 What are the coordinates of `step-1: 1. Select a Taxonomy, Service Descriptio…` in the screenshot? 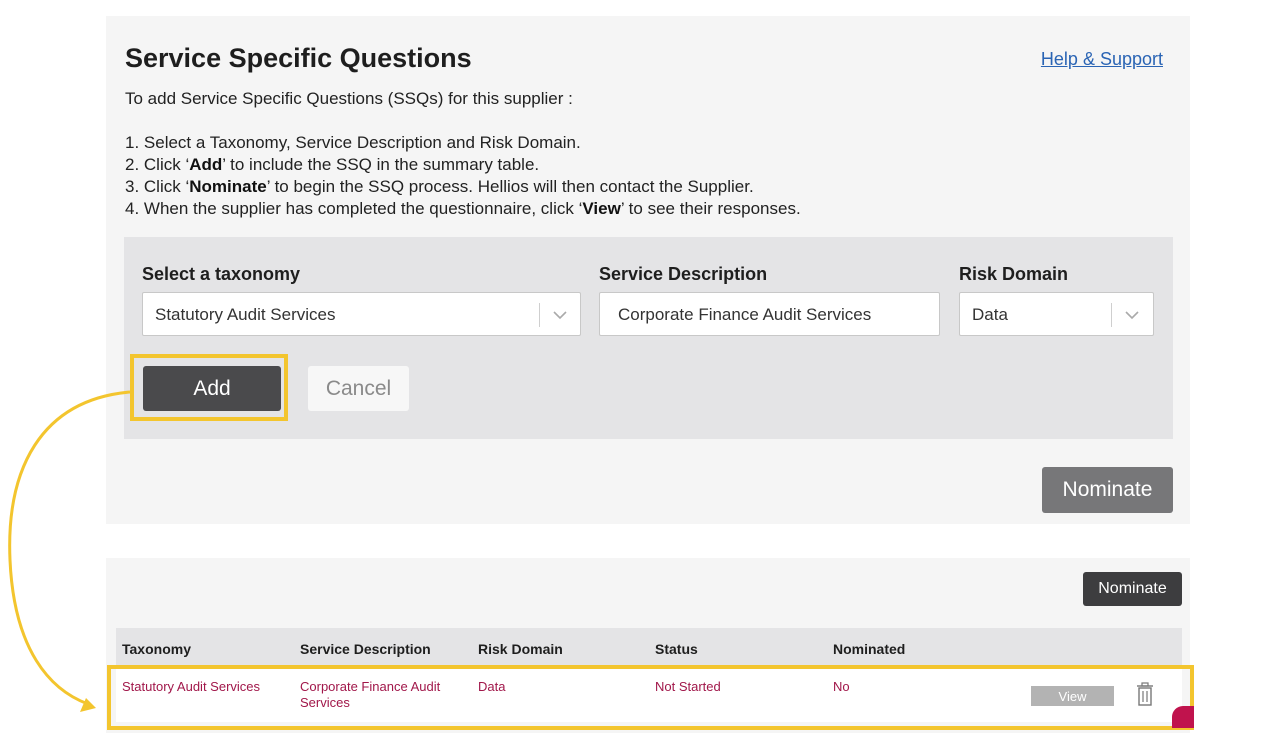 It's located at (353, 142).